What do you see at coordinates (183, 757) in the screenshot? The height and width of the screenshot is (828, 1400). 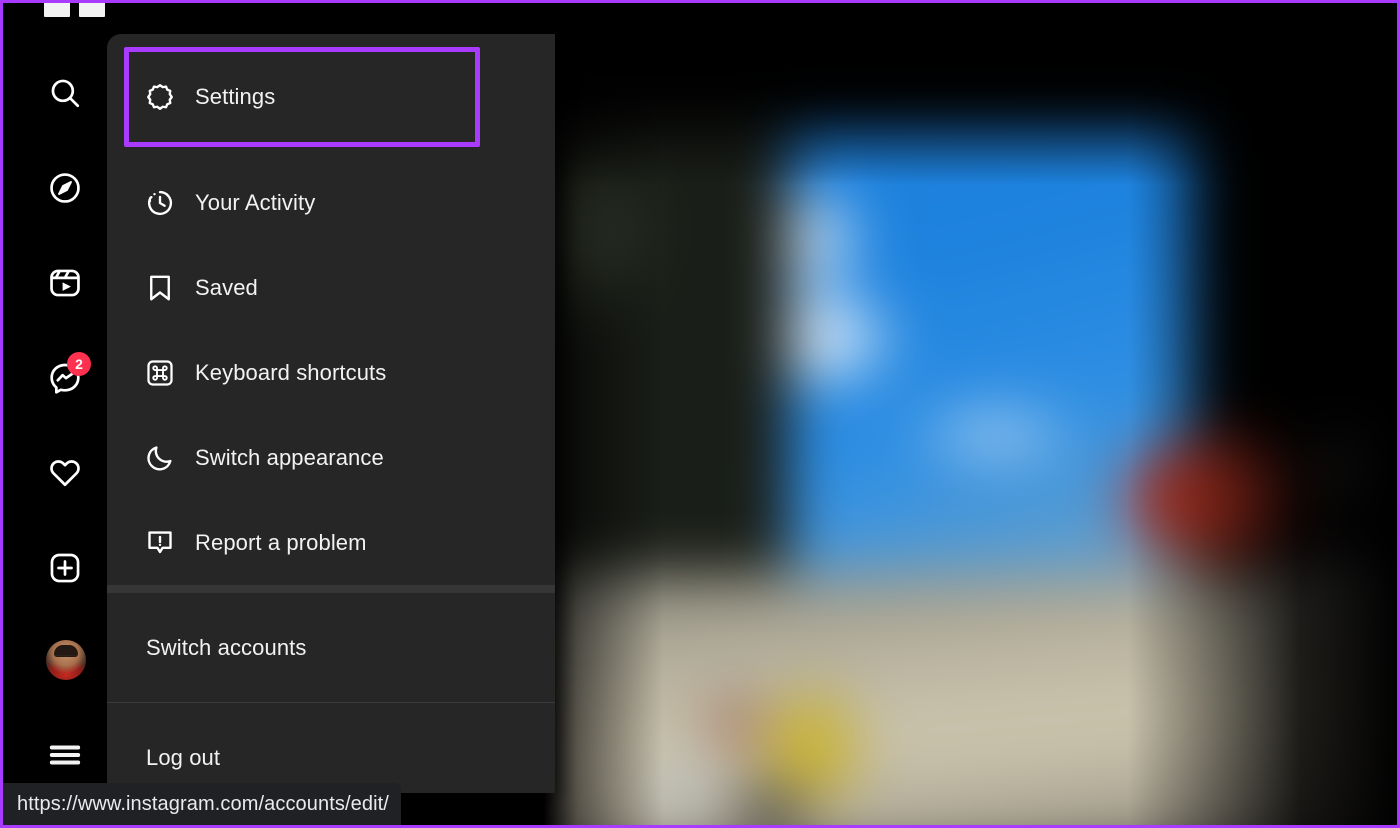 I see `menu-item-label: Log out` at bounding box center [183, 757].